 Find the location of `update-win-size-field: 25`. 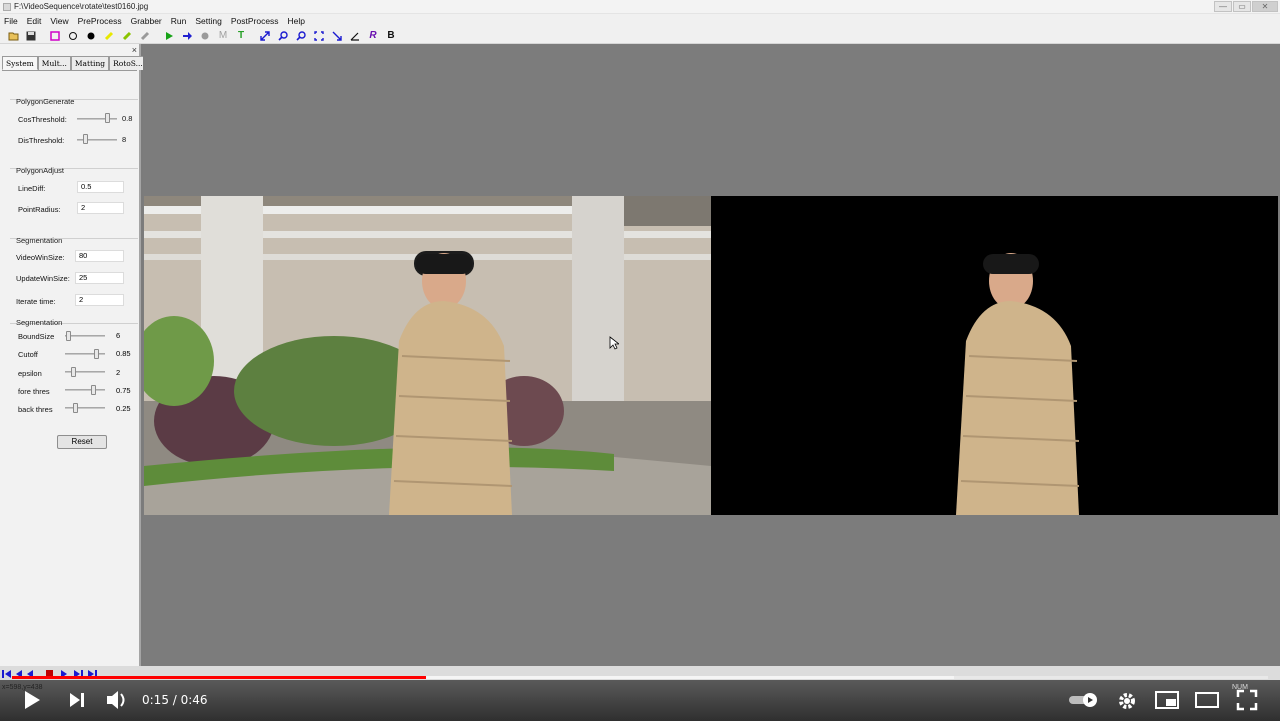

update-win-size-field: 25 is located at coordinates (99, 278).